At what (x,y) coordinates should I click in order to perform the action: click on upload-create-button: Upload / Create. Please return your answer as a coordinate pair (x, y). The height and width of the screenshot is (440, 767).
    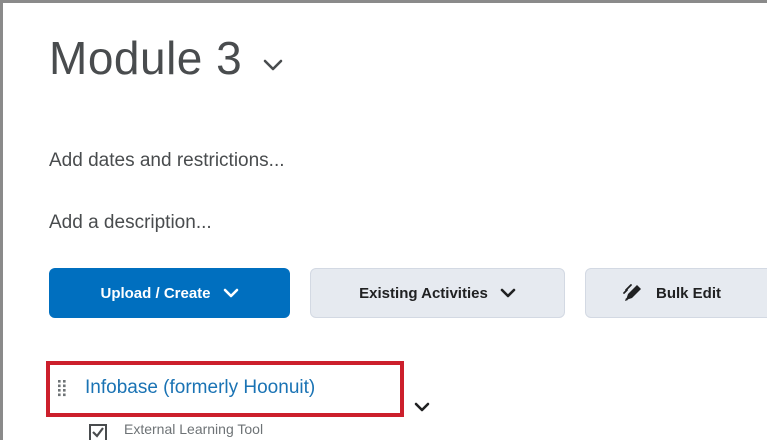
    Looking at the image, I should click on (169, 293).